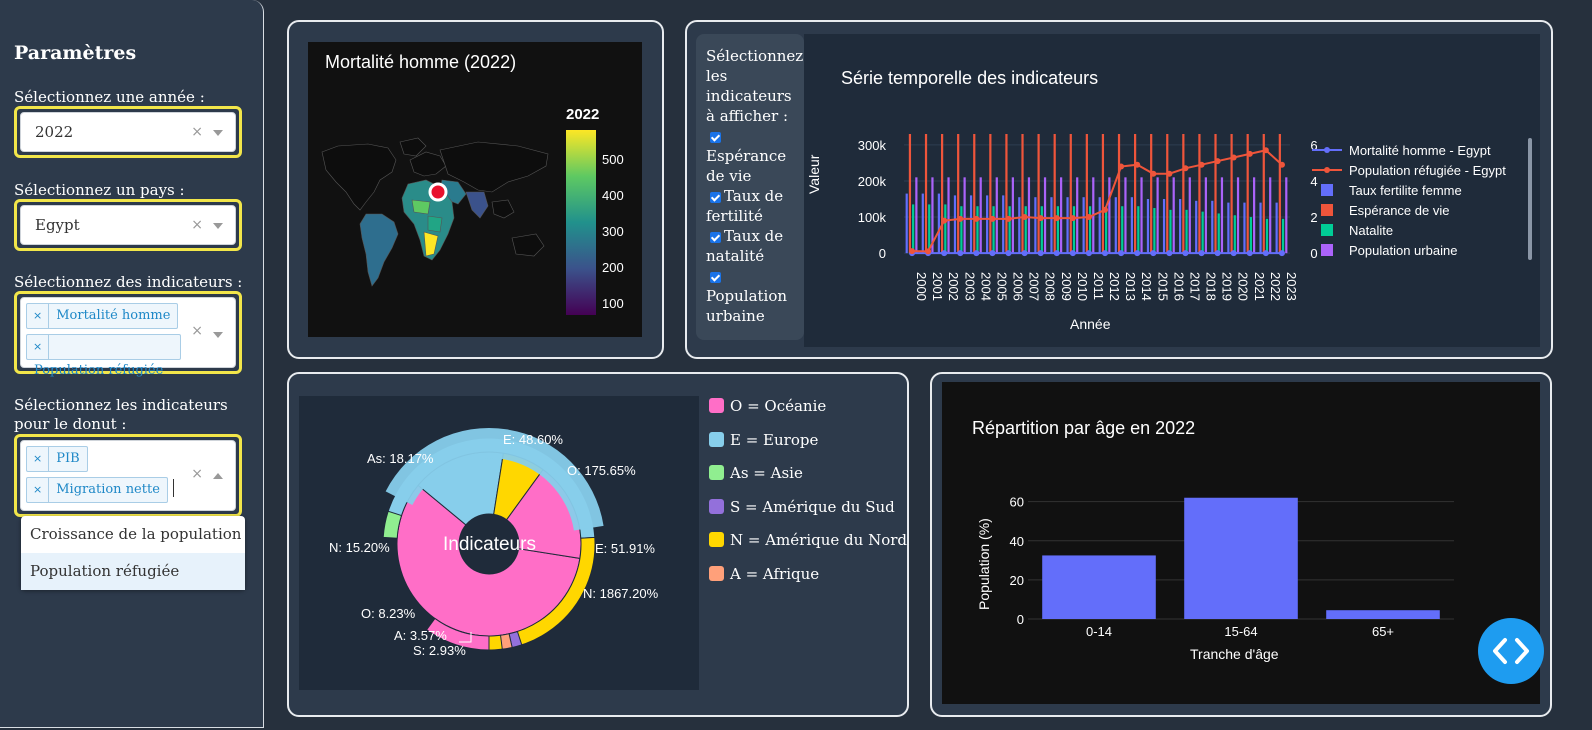 This screenshot has width=1592, height=730. Describe the element at coordinates (438, 192) in the screenshot. I see `egypt-marker` at that location.